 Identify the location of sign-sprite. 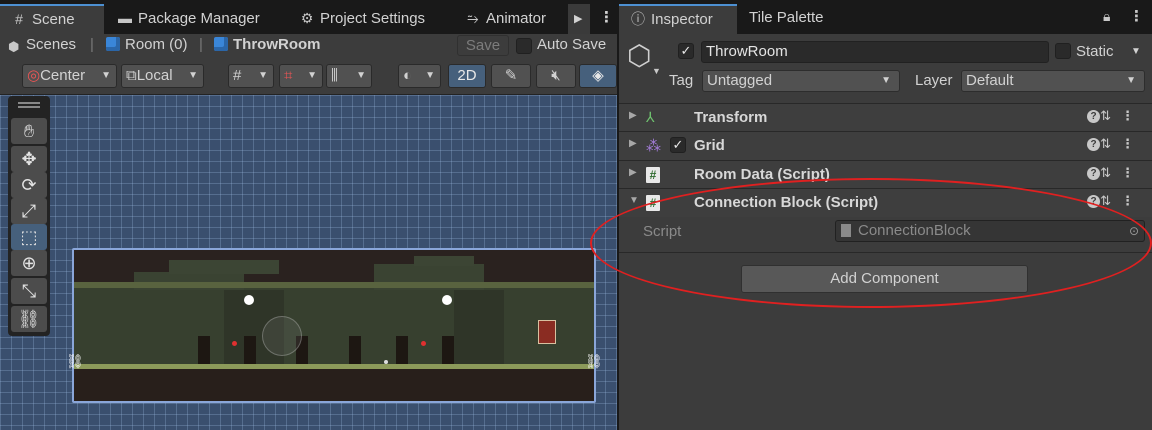
(547, 332).